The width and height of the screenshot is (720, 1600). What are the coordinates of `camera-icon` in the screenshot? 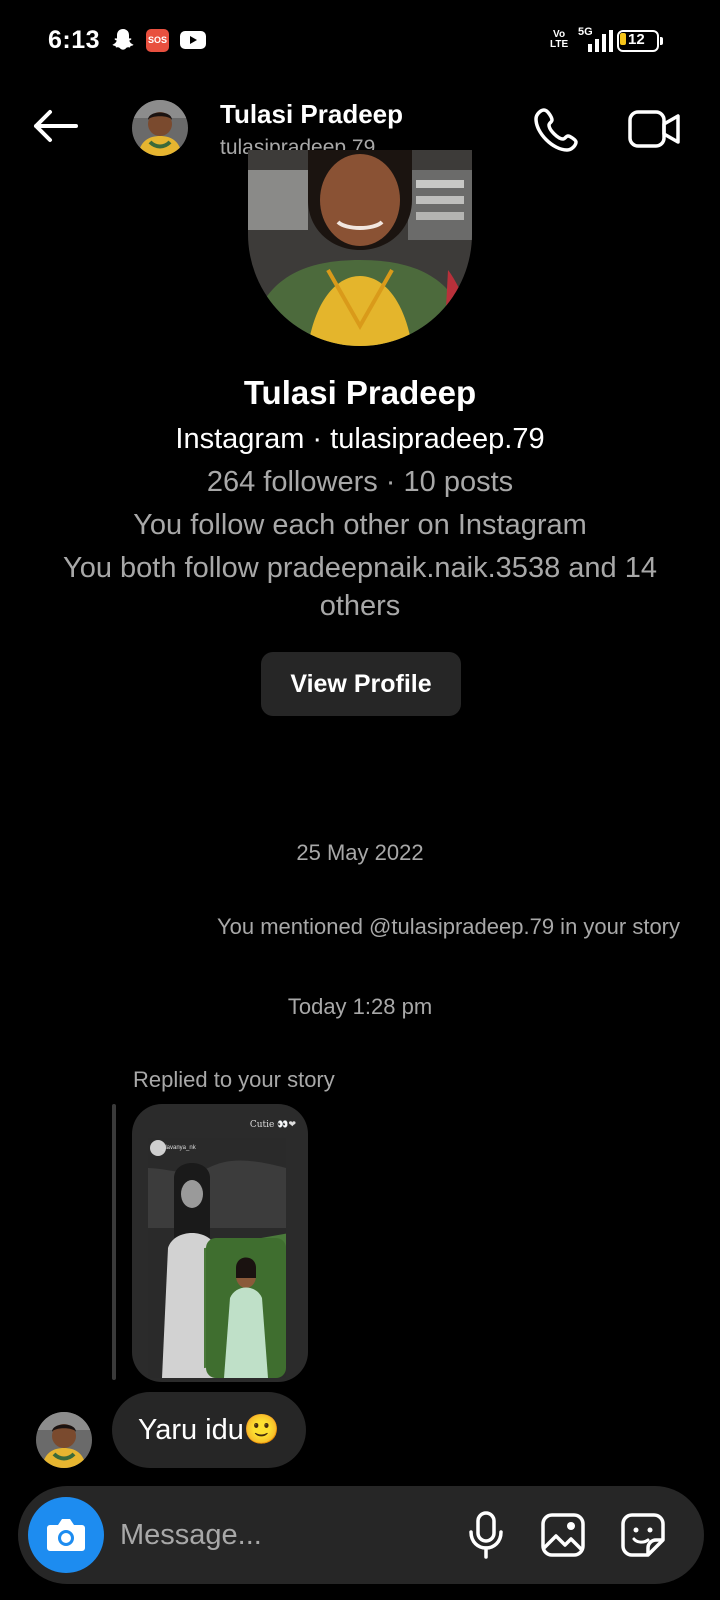 It's located at (66, 1535).